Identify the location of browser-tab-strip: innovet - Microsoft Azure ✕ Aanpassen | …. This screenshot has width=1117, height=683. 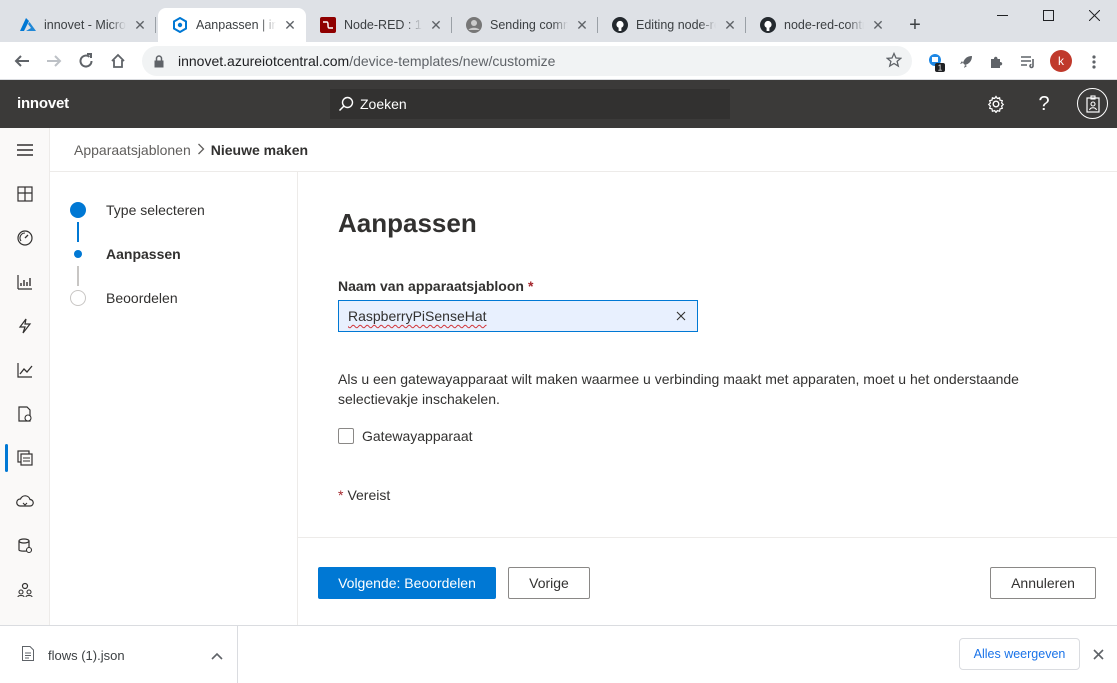
(558, 21).